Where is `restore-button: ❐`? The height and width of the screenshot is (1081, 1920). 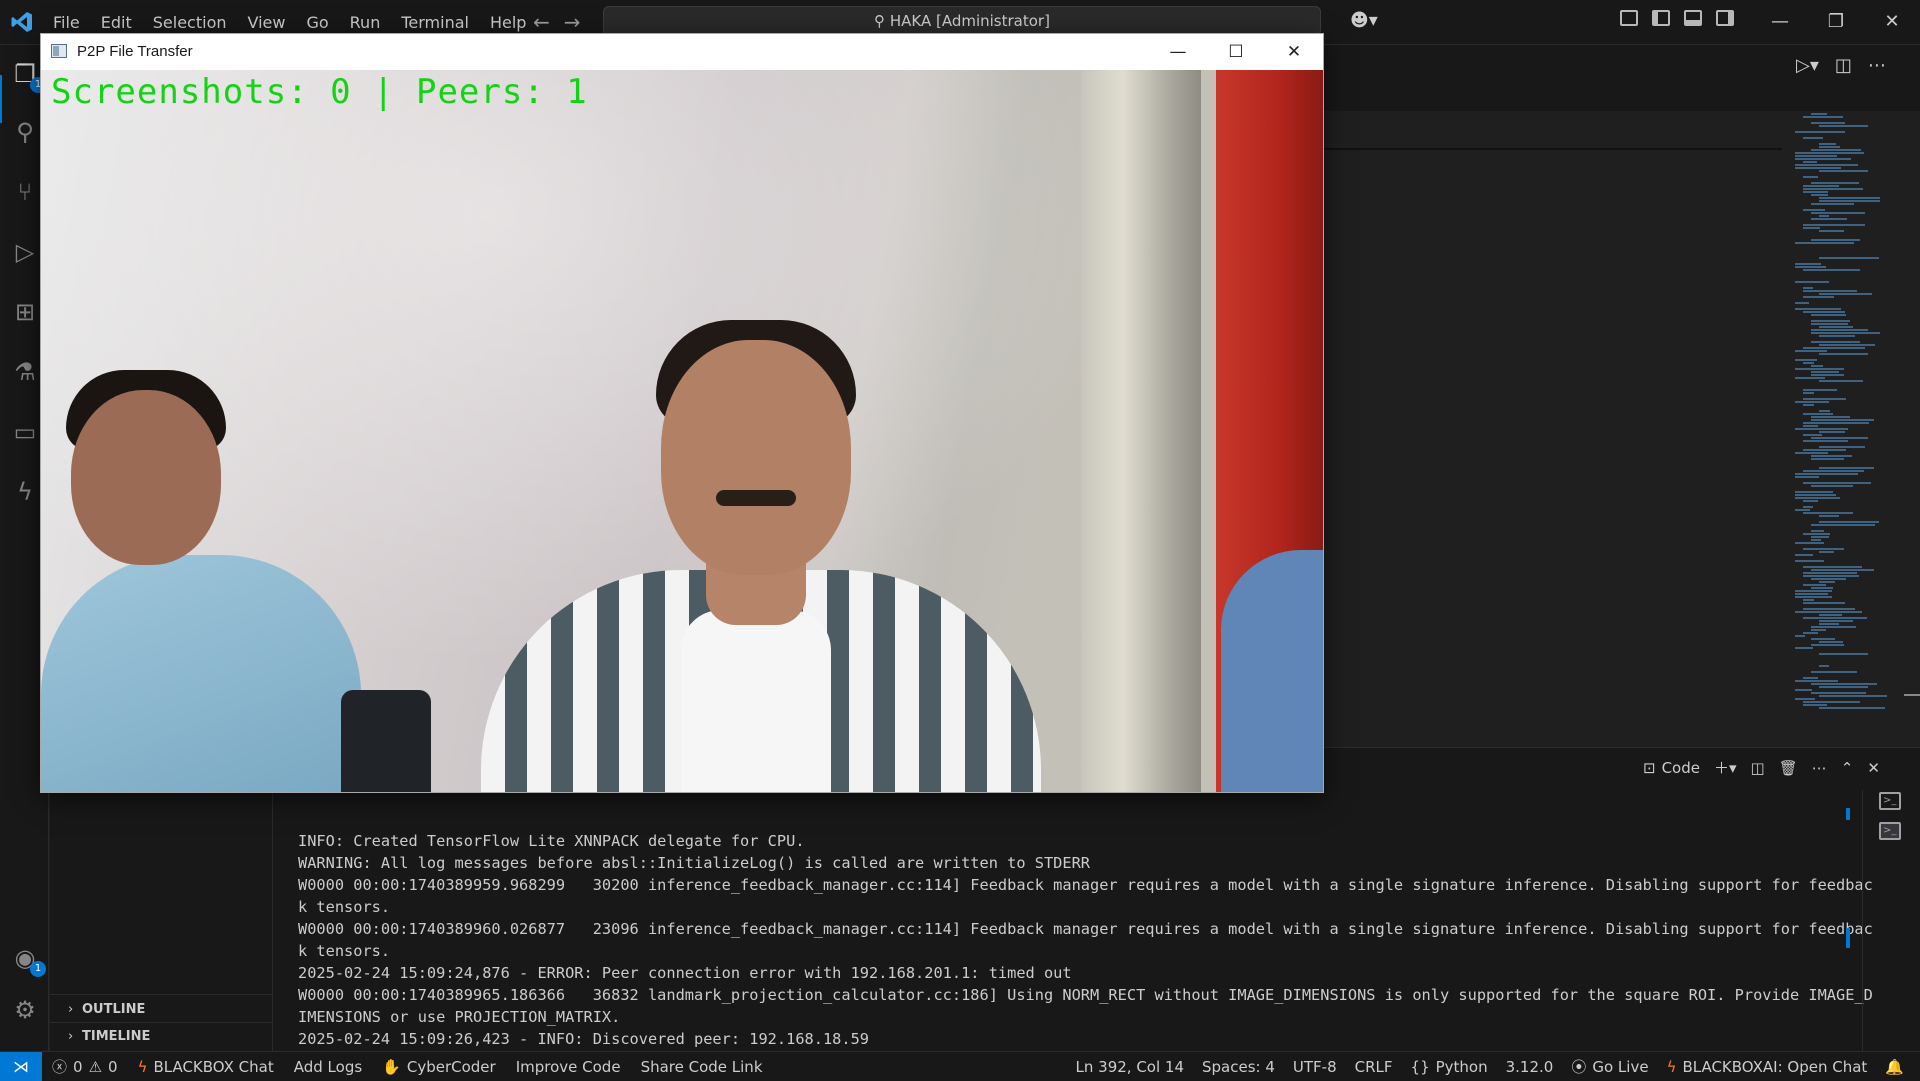
restore-button: ❐ is located at coordinates (1836, 22).